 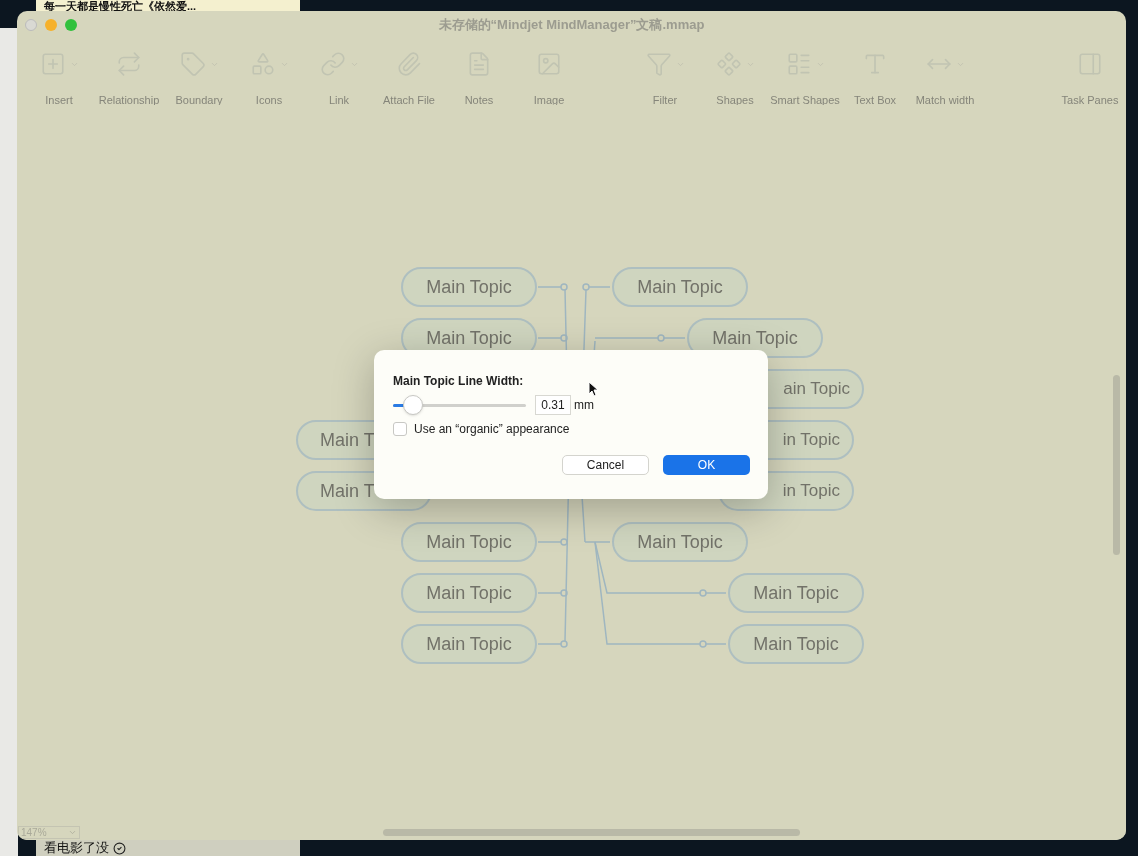 I want to click on toolbar-button: Attach File, so click(x=409, y=78).